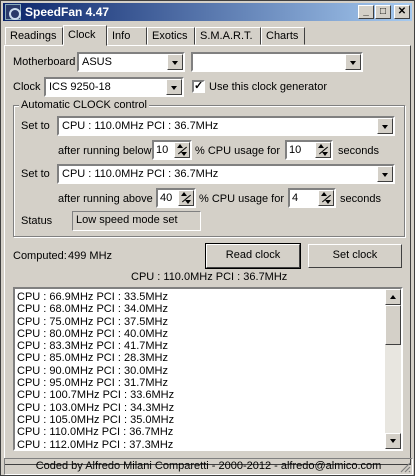  I want to click on scroll-down-arrow-icon, so click(393, 441).